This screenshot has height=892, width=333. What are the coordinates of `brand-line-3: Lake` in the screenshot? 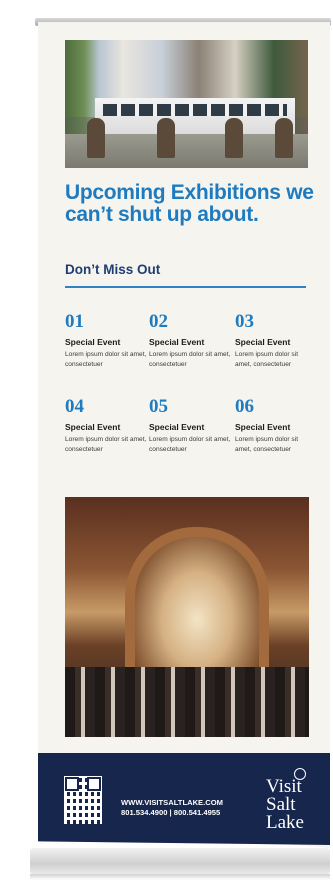 It's located at (285, 822).